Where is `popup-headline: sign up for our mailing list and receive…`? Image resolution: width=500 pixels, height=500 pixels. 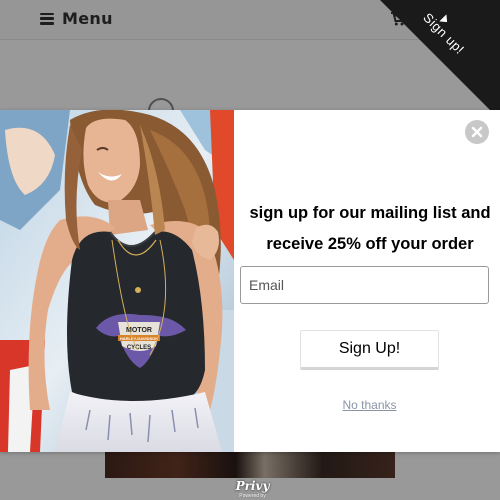 popup-headline: sign up for our mailing list and receive… is located at coordinates (370, 229).